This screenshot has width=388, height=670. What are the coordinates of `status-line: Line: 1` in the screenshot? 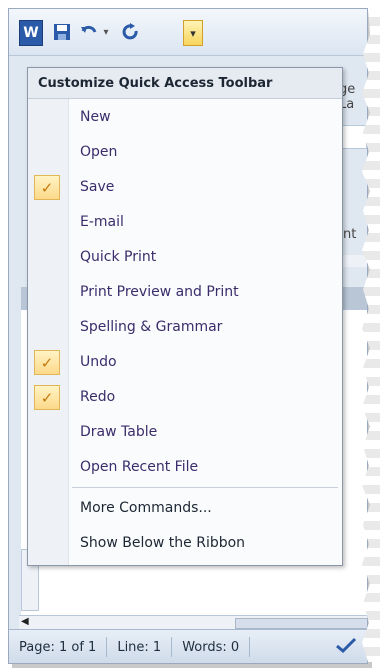 It's located at (140, 647).